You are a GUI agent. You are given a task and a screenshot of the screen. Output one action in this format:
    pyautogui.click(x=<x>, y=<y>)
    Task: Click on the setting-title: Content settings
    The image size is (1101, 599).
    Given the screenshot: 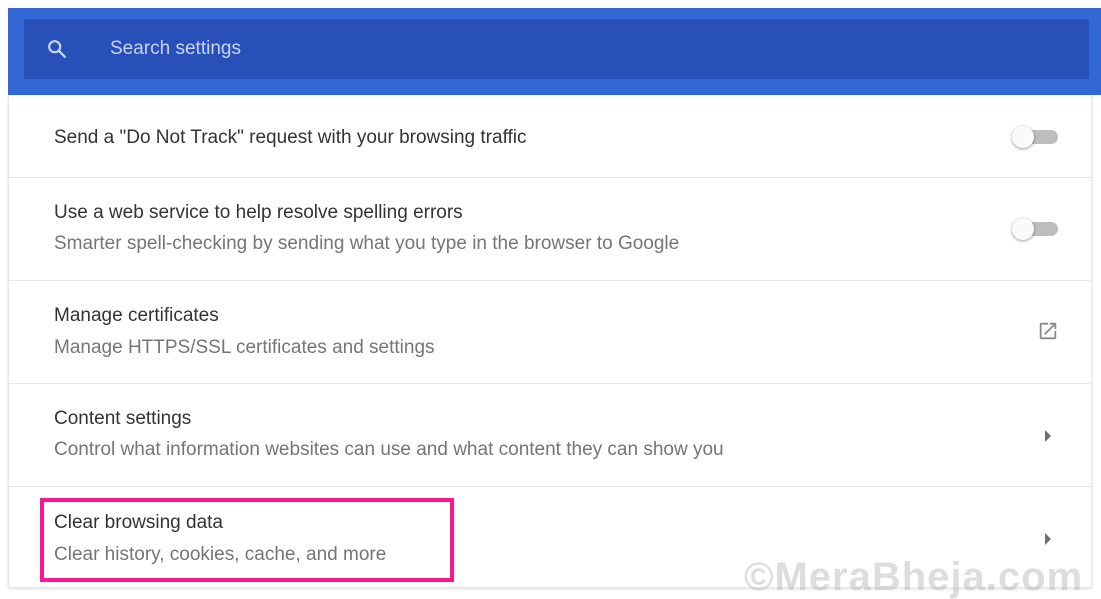 What is the action you would take?
    pyautogui.click(x=123, y=418)
    